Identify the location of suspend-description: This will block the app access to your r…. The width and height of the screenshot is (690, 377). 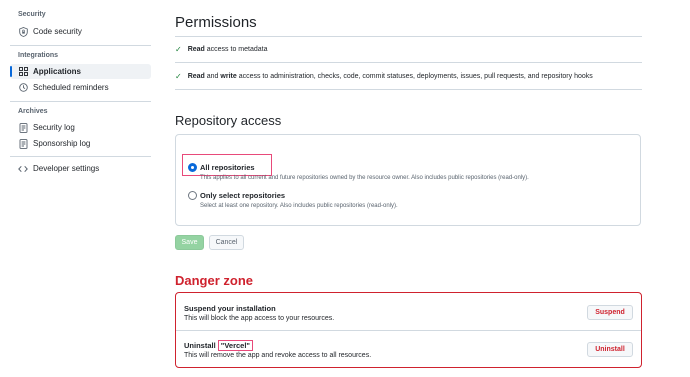
(259, 318).